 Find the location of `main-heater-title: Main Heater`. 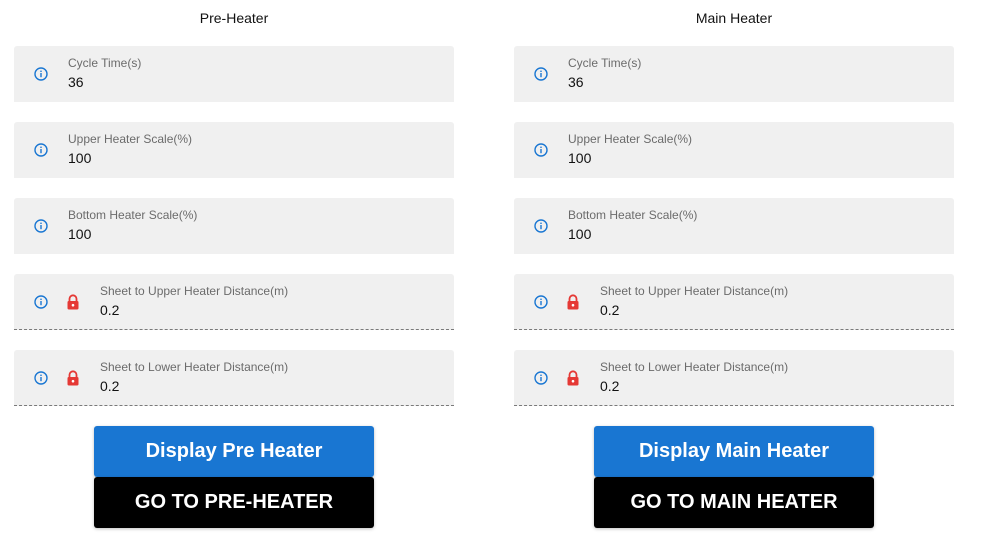

main-heater-title: Main Heater is located at coordinates (734, 18).